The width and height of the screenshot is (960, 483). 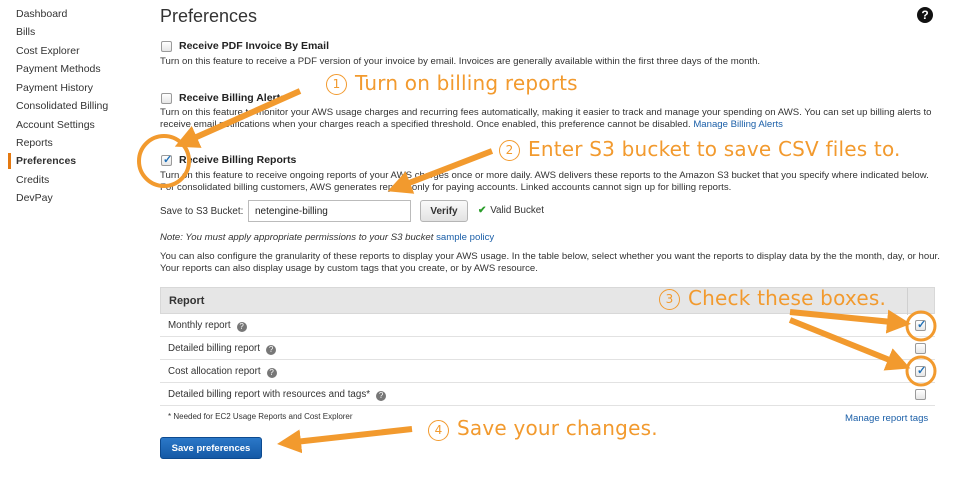 What do you see at coordinates (211, 448) in the screenshot?
I see `save-preferences-button: Save preferences` at bounding box center [211, 448].